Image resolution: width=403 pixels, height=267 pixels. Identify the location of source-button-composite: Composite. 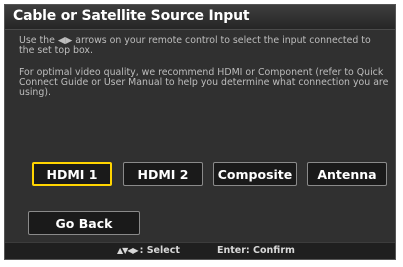
(255, 174).